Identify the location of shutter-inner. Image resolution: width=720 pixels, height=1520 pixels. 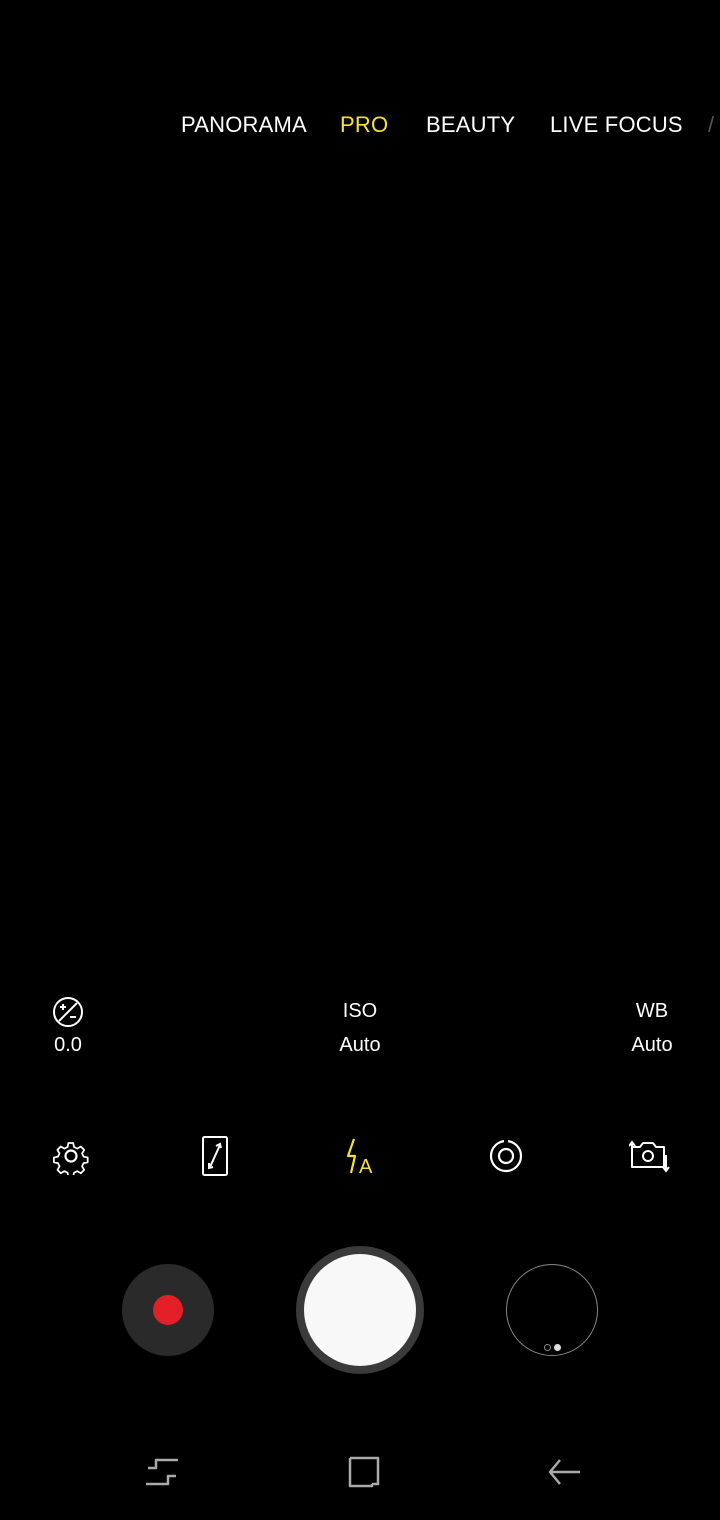
(360, 1310).